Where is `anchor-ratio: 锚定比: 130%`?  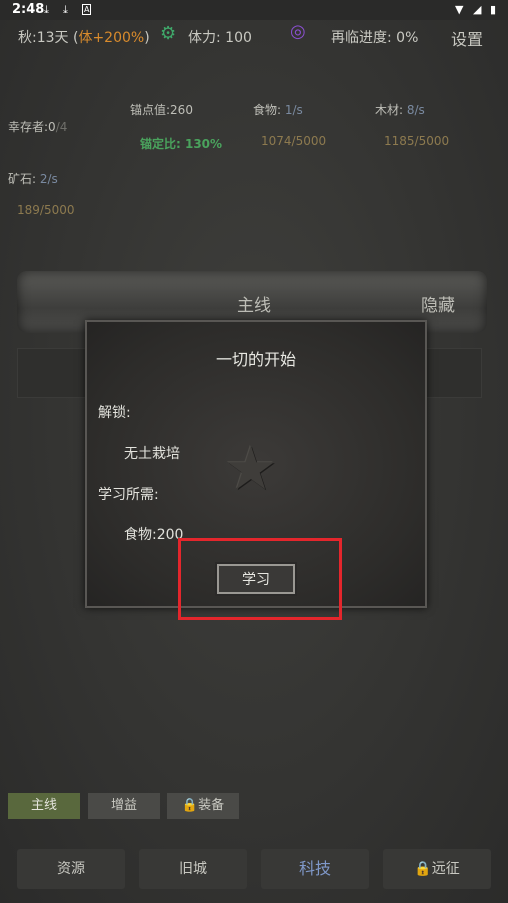
anchor-ratio: 锚定比: 130% is located at coordinates (181, 144).